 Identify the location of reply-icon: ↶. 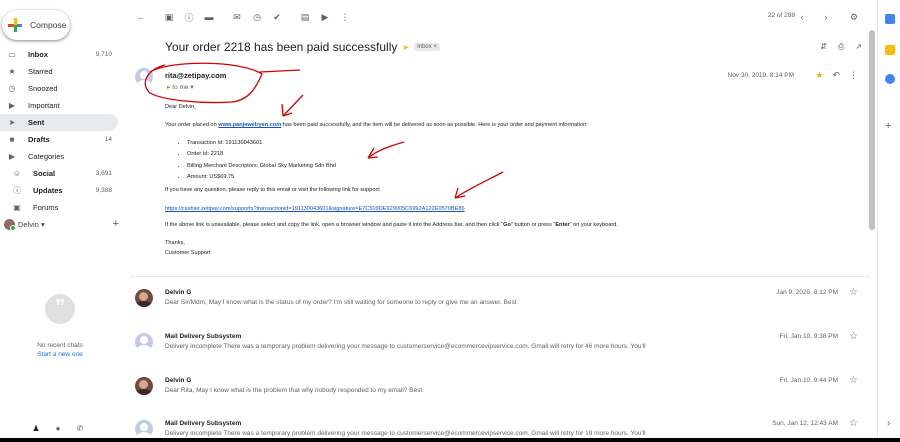
(836, 75).